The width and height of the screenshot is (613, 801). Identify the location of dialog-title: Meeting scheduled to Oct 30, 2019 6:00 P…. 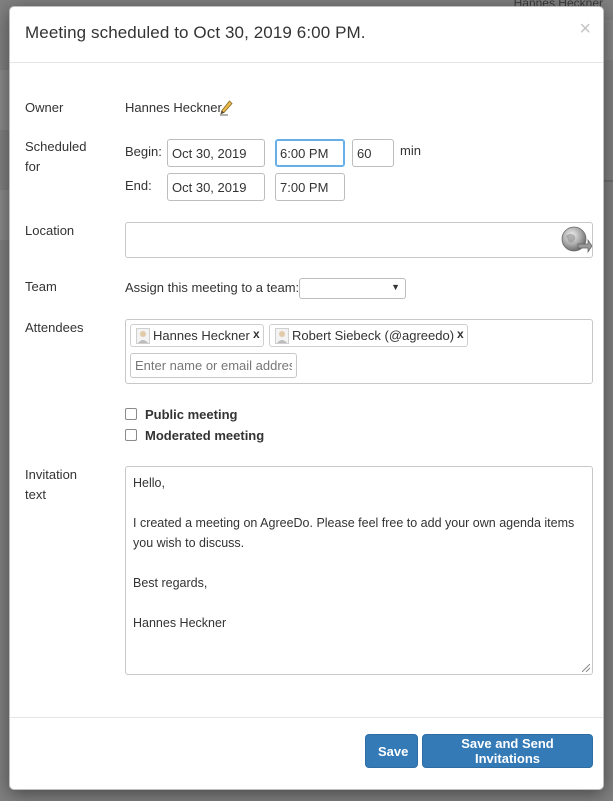
(195, 32).